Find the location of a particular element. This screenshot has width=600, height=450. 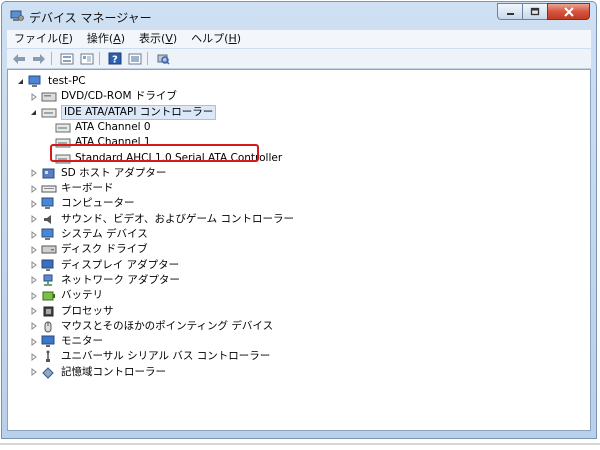

back-button is located at coordinates (18, 58).